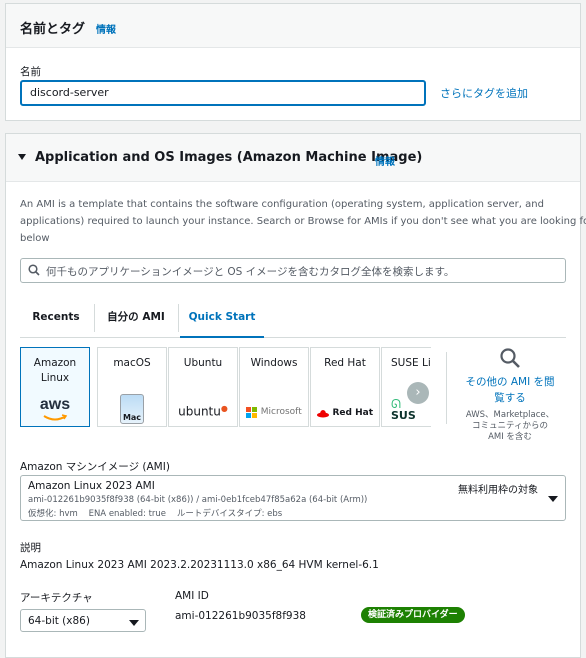 The width and height of the screenshot is (586, 658). What do you see at coordinates (59, 621) in the screenshot?
I see `architecture-value: 64-bit (x86)` at bounding box center [59, 621].